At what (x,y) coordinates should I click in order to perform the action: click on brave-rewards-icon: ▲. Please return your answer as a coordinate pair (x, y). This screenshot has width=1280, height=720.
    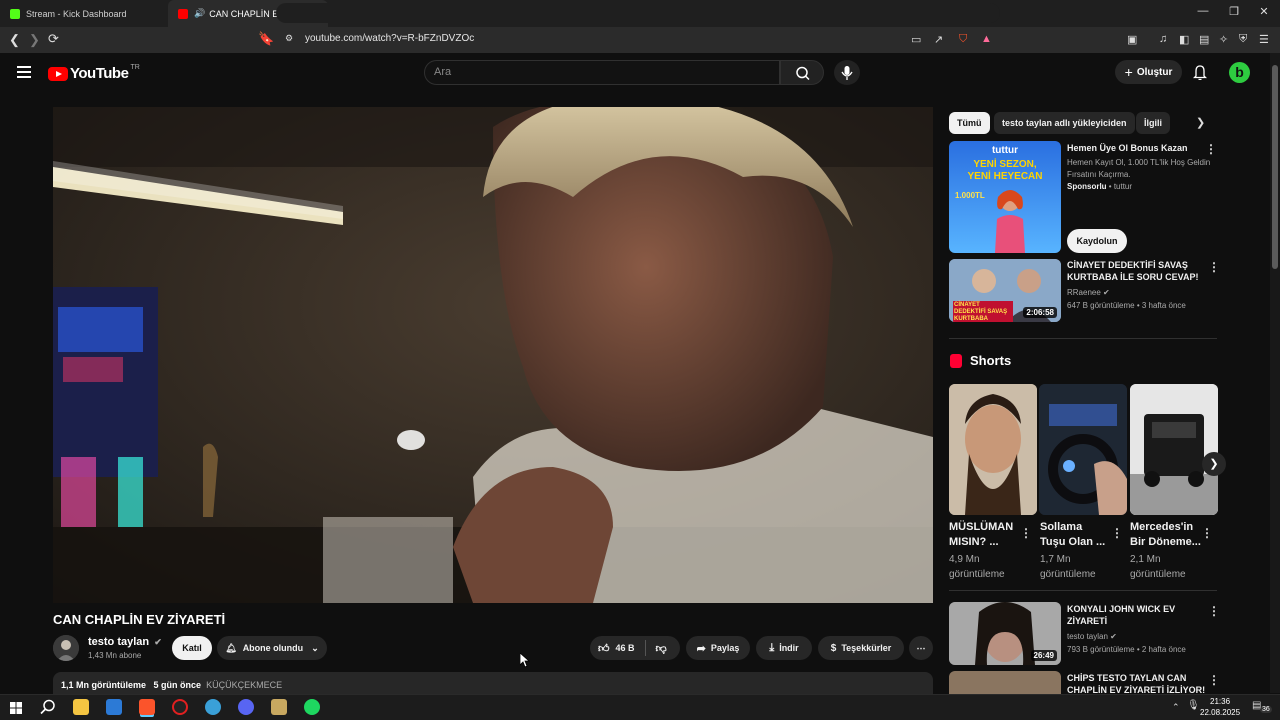
    Looking at the image, I should click on (986, 39).